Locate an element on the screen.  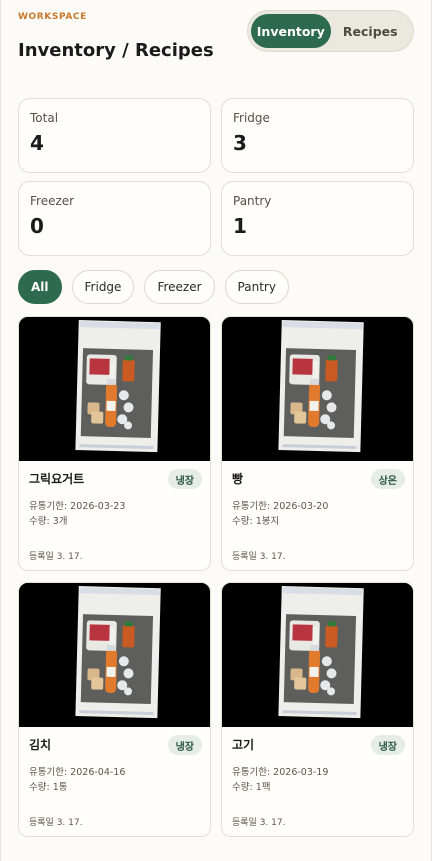
item-quantity: 수량: 3개 is located at coordinates (48, 521).